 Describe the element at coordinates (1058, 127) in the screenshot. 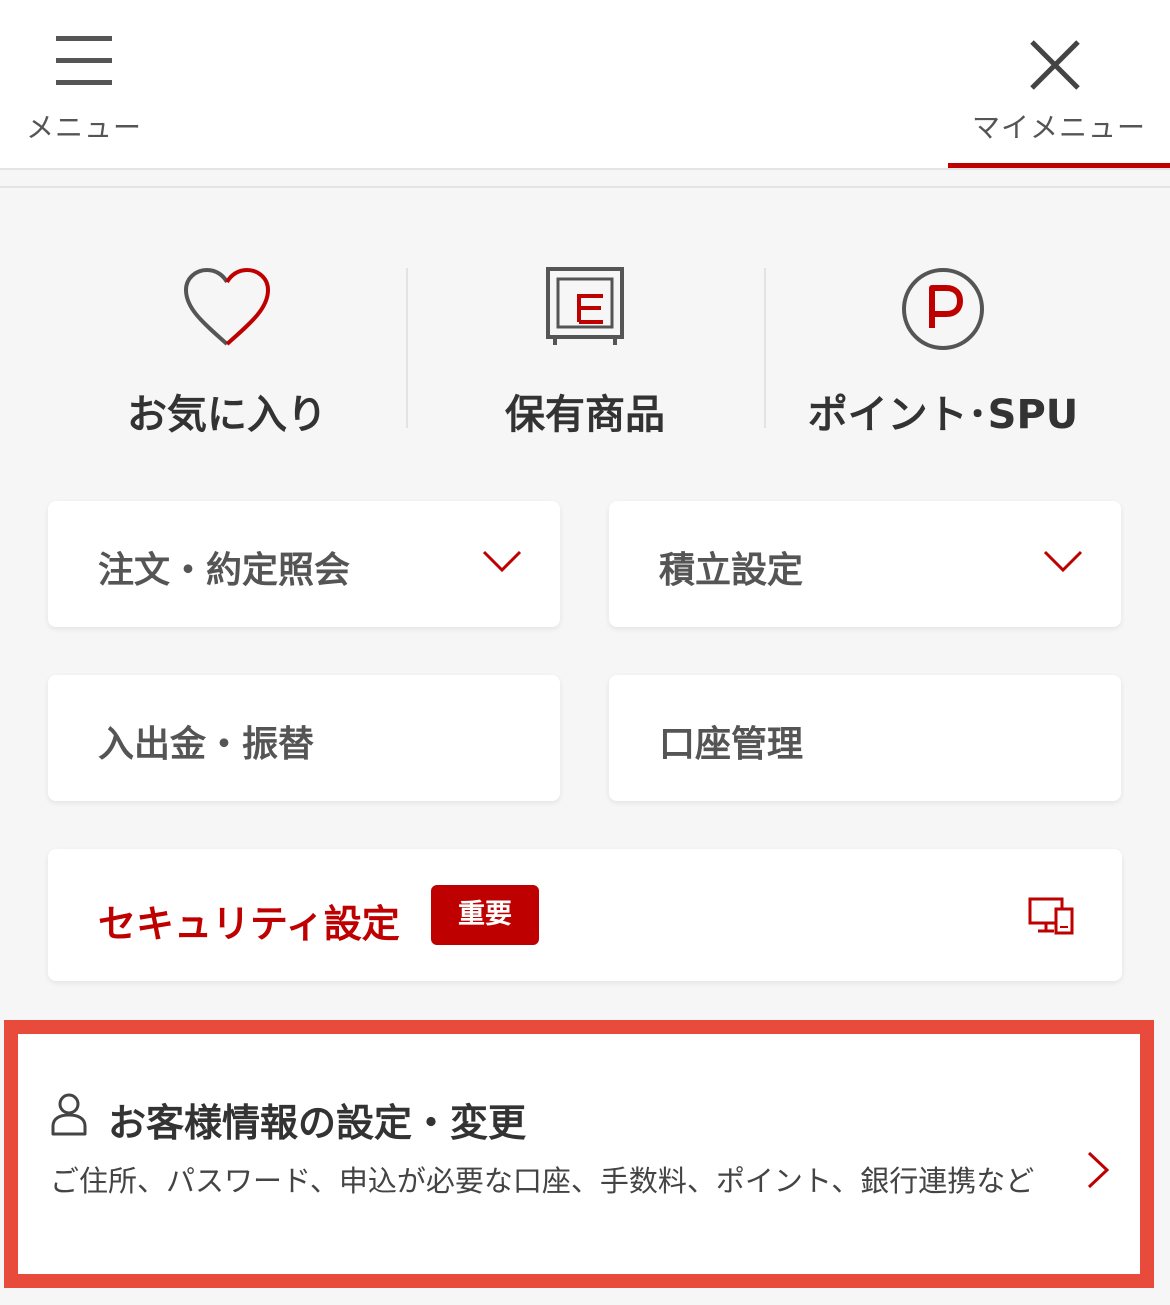

I see `mymenu-label: マイメニュー` at that location.